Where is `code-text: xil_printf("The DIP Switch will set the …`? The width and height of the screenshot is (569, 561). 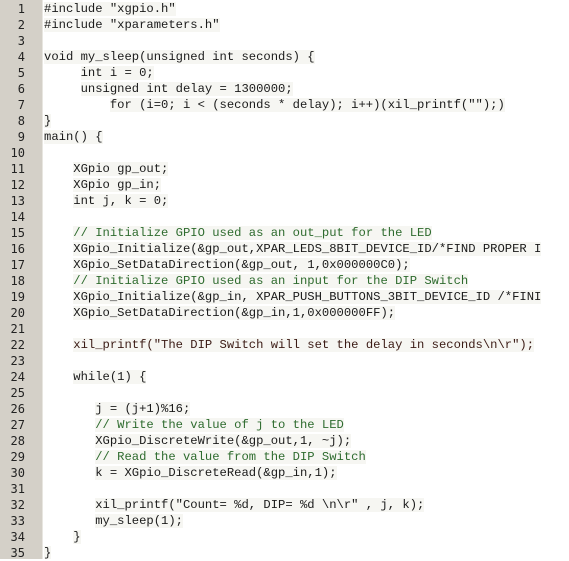 code-text: xil_printf("The DIP Switch will set the … is located at coordinates (304, 345).